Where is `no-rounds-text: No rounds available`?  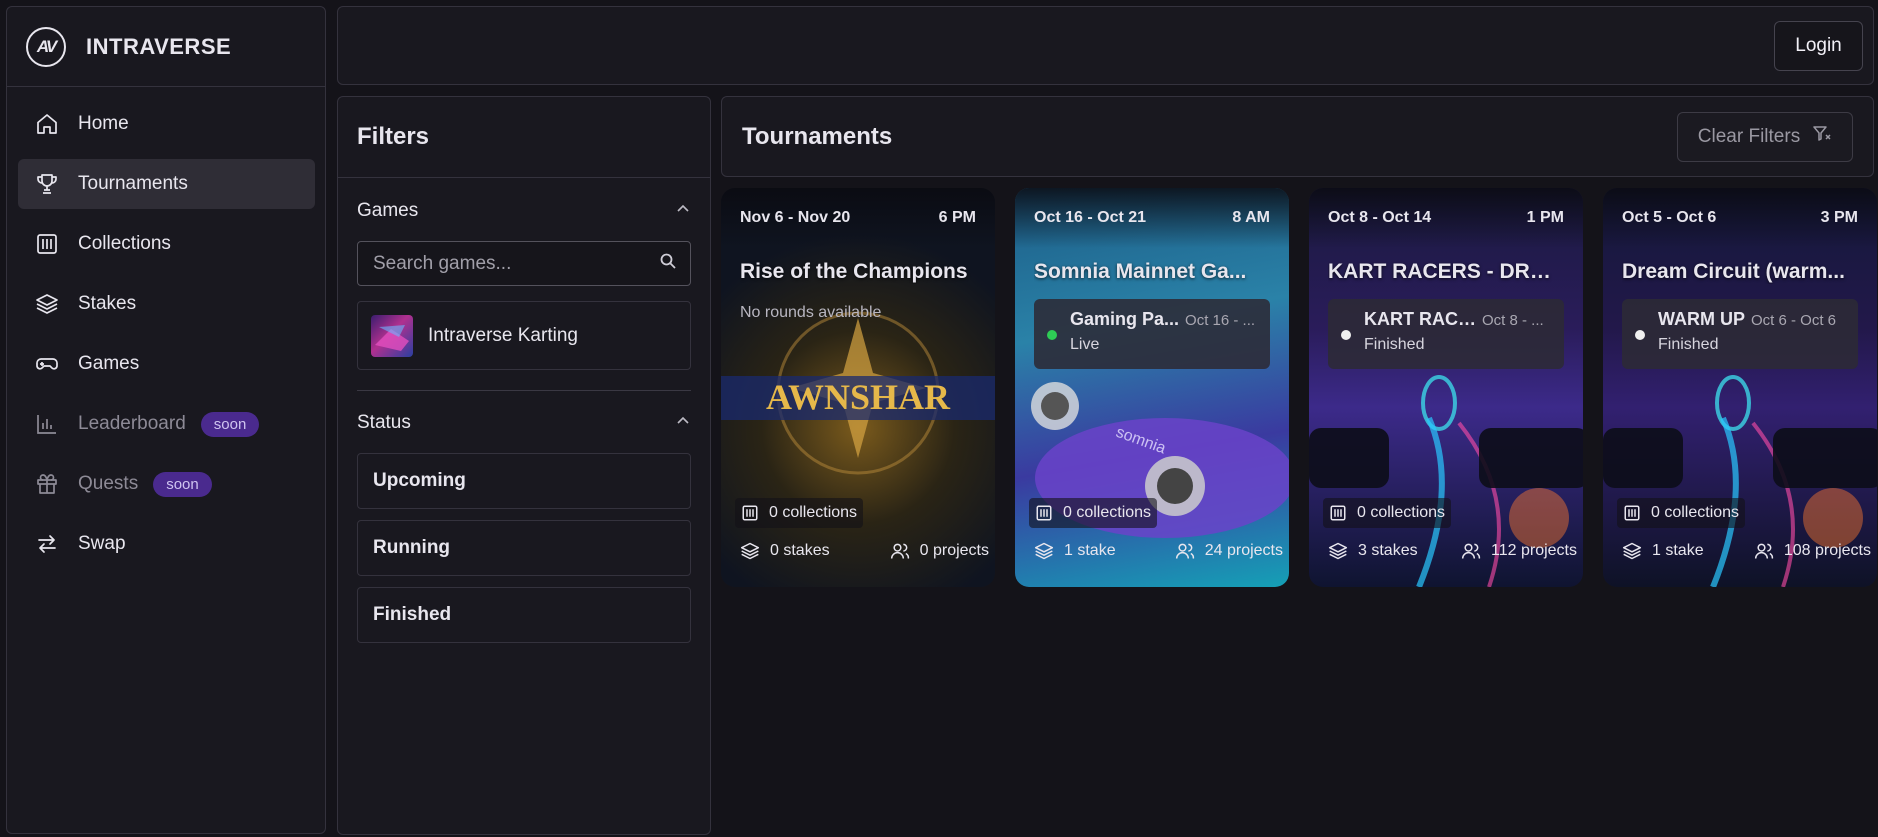 no-rounds-text: No rounds available is located at coordinates (811, 312).